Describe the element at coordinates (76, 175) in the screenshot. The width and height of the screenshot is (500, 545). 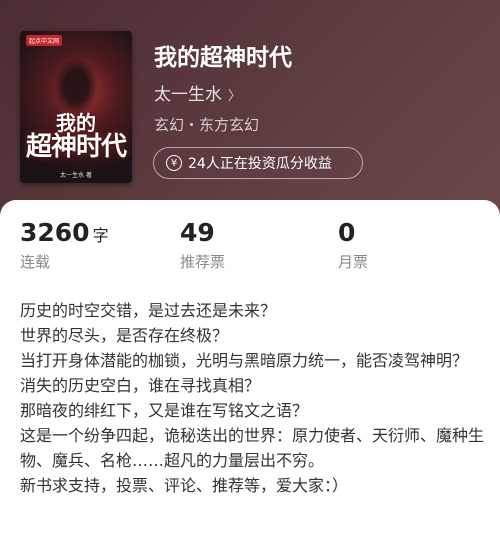
I see `cover-author: 太一生水 著` at that location.